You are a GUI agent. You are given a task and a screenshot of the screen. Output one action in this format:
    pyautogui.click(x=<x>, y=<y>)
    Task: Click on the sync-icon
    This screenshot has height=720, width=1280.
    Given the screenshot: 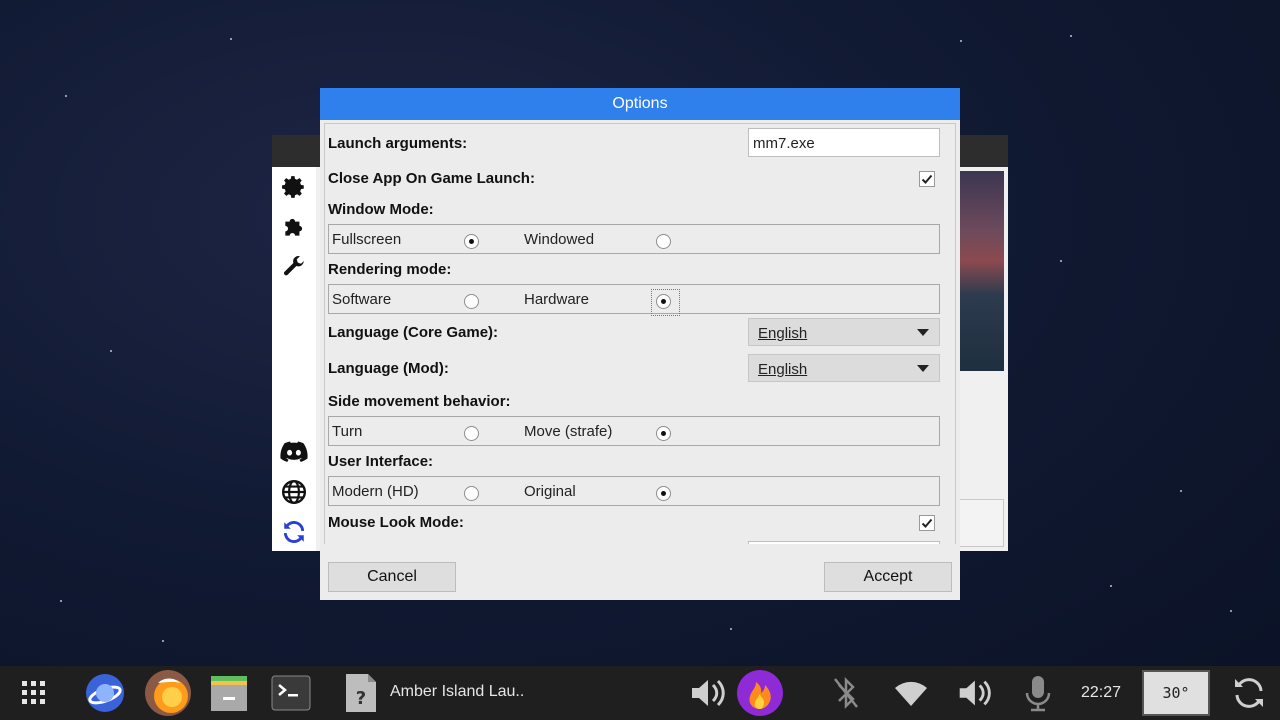 What is the action you would take?
    pyautogui.click(x=1249, y=693)
    